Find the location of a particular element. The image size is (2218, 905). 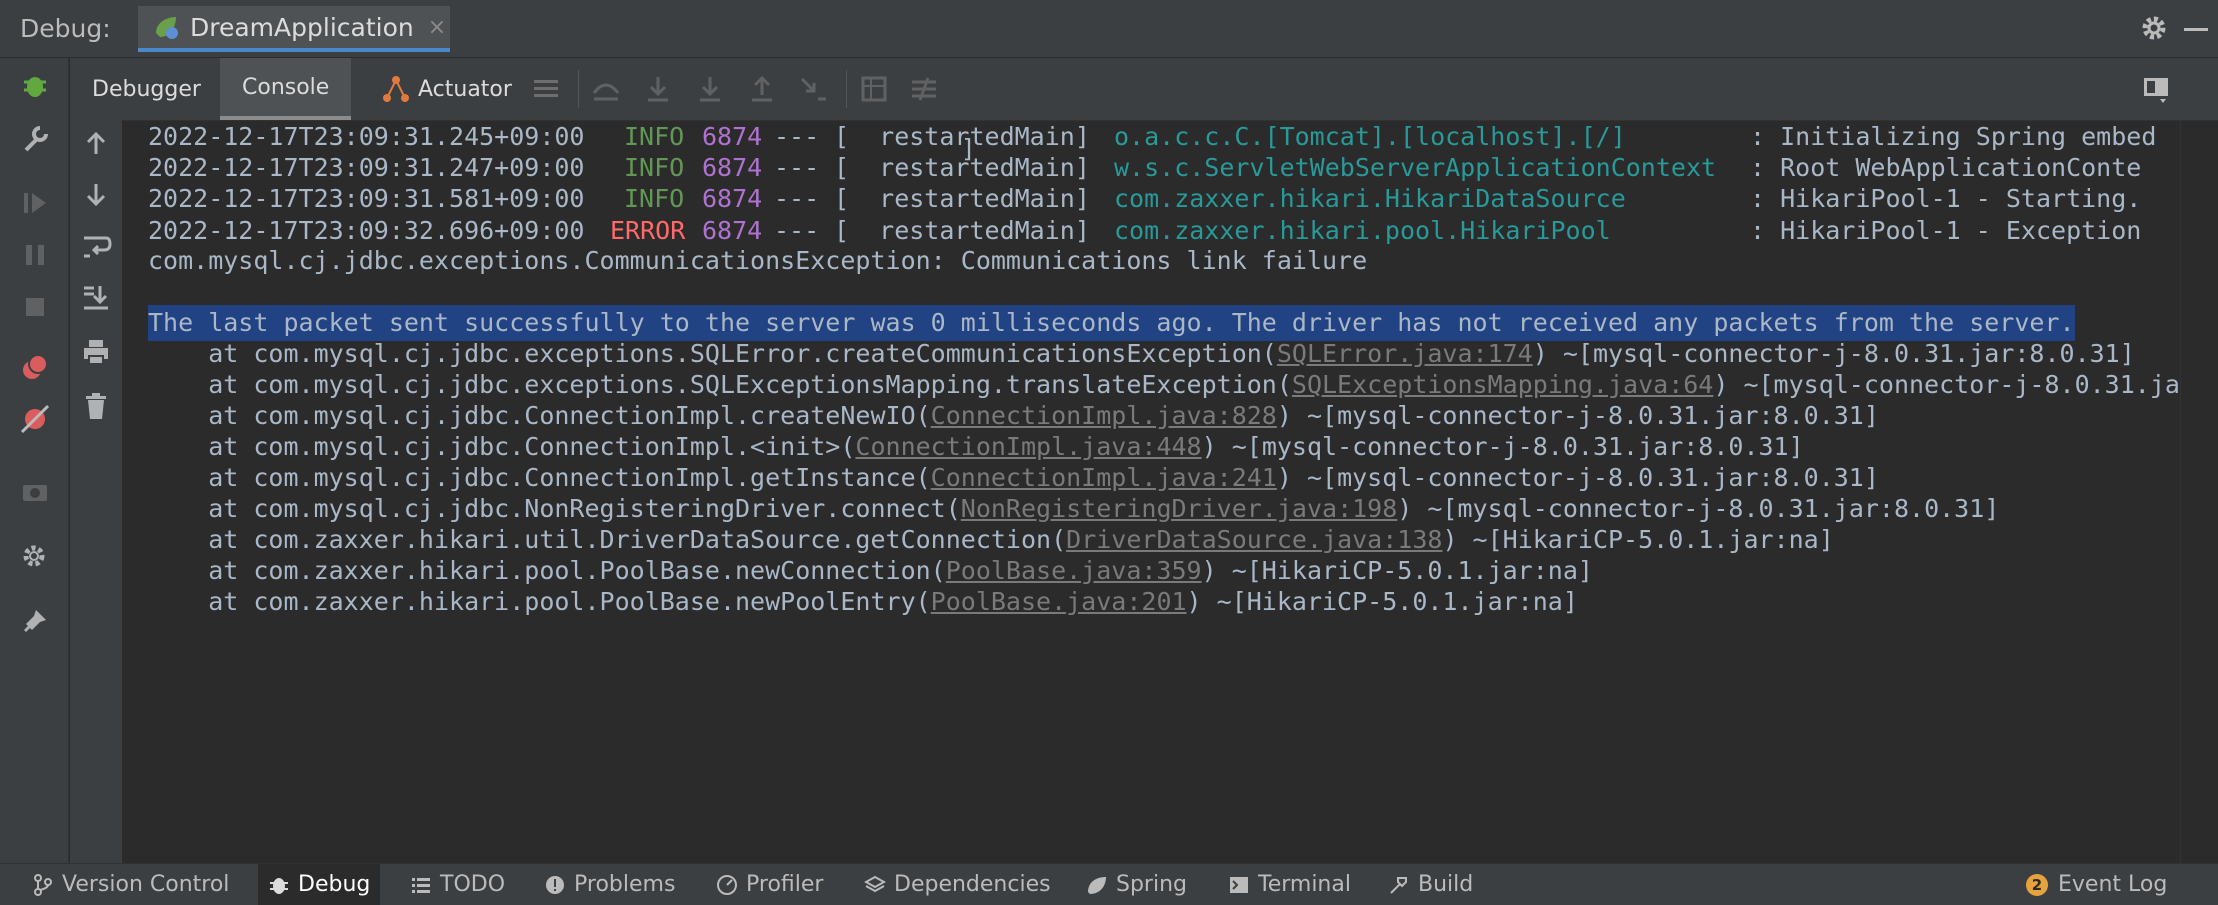

problems-button: Problems is located at coordinates (609, 884).